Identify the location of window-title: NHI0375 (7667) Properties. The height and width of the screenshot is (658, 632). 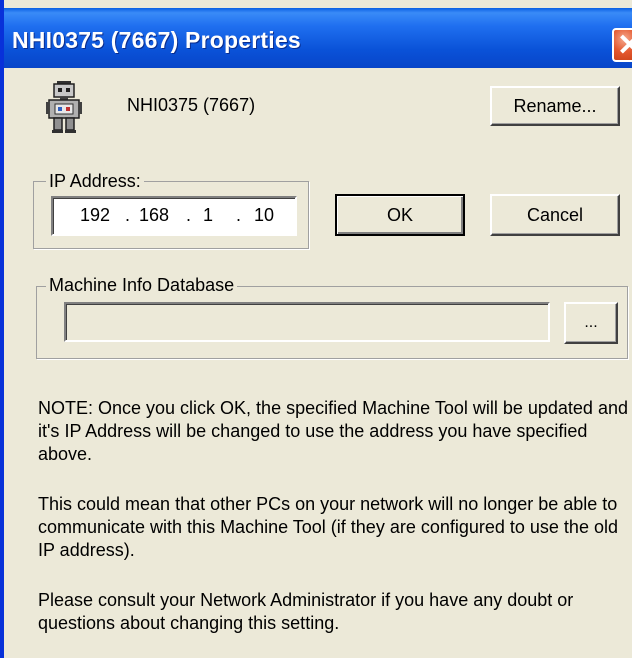
(156, 40).